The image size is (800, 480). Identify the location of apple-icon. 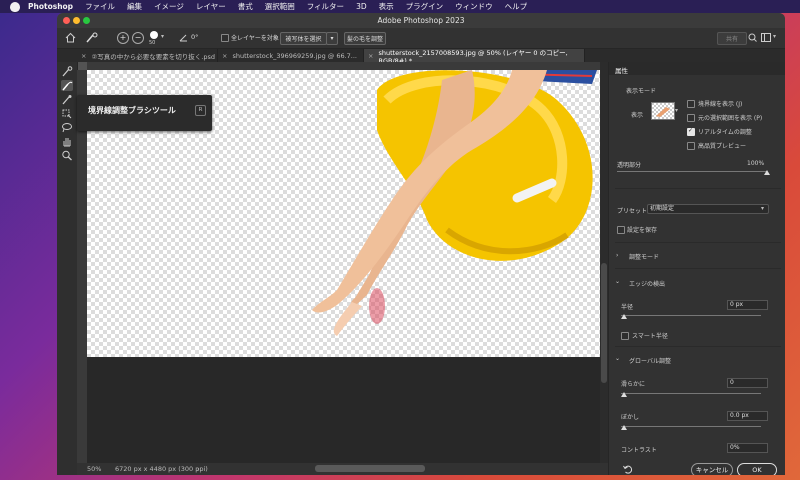
(15, 6).